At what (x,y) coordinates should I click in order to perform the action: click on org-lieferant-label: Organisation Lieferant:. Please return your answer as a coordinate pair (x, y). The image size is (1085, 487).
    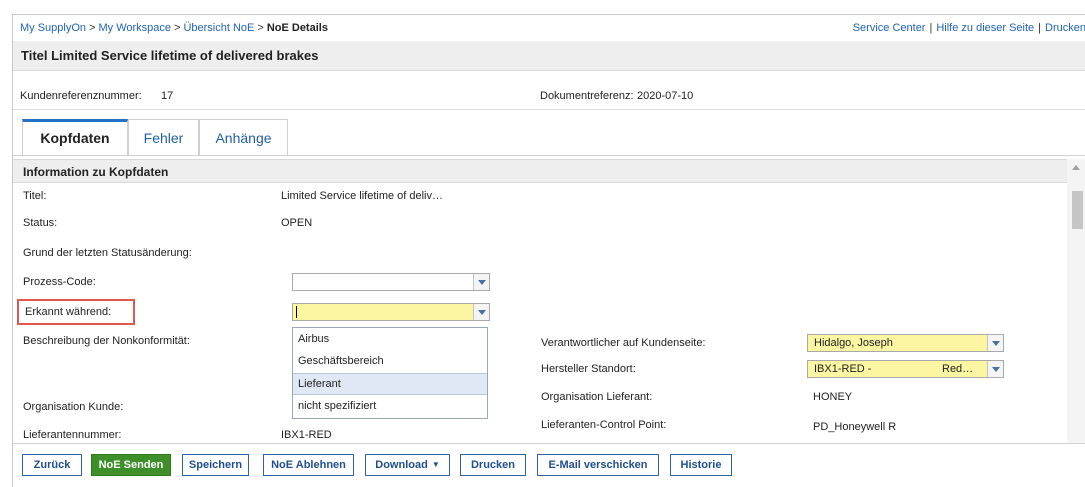
    Looking at the image, I should click on (597, 397).